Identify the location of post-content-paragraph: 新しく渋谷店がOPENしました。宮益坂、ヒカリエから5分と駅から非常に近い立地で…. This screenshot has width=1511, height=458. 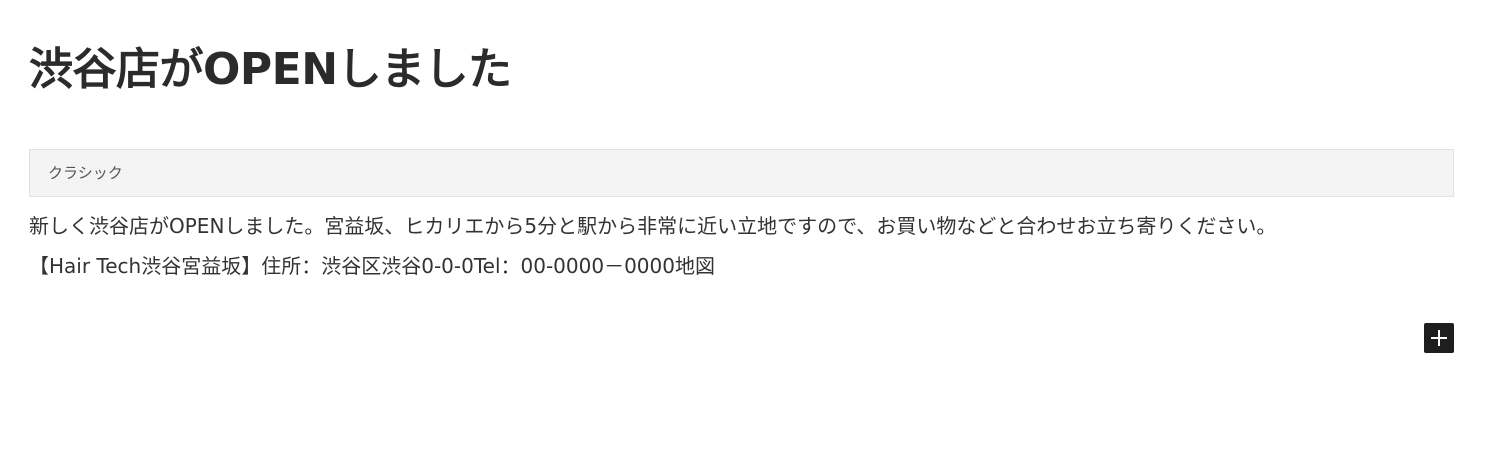
(652, 226).